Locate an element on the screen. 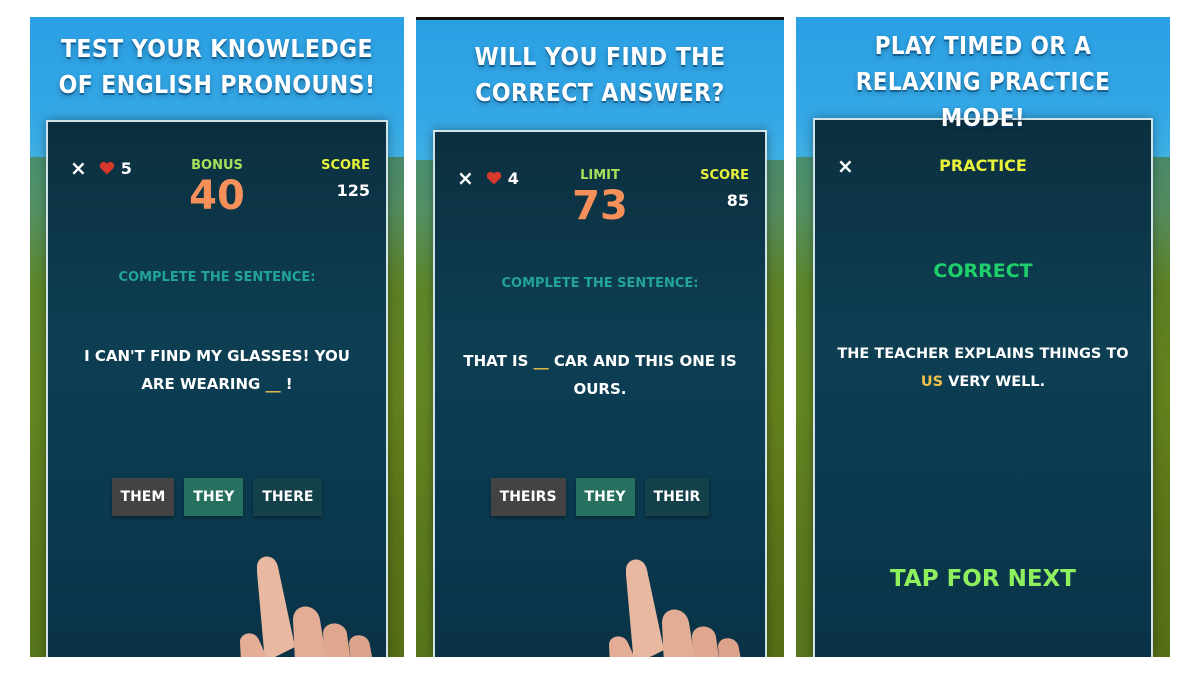  score-value: 125 is located at coordinates (353, 190).